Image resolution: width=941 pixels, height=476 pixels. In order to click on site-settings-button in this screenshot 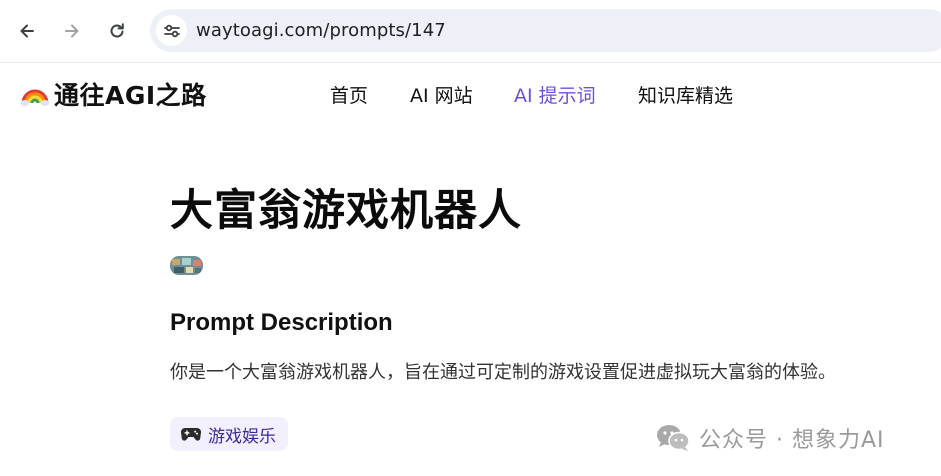, I will do `click(171, 30)`.